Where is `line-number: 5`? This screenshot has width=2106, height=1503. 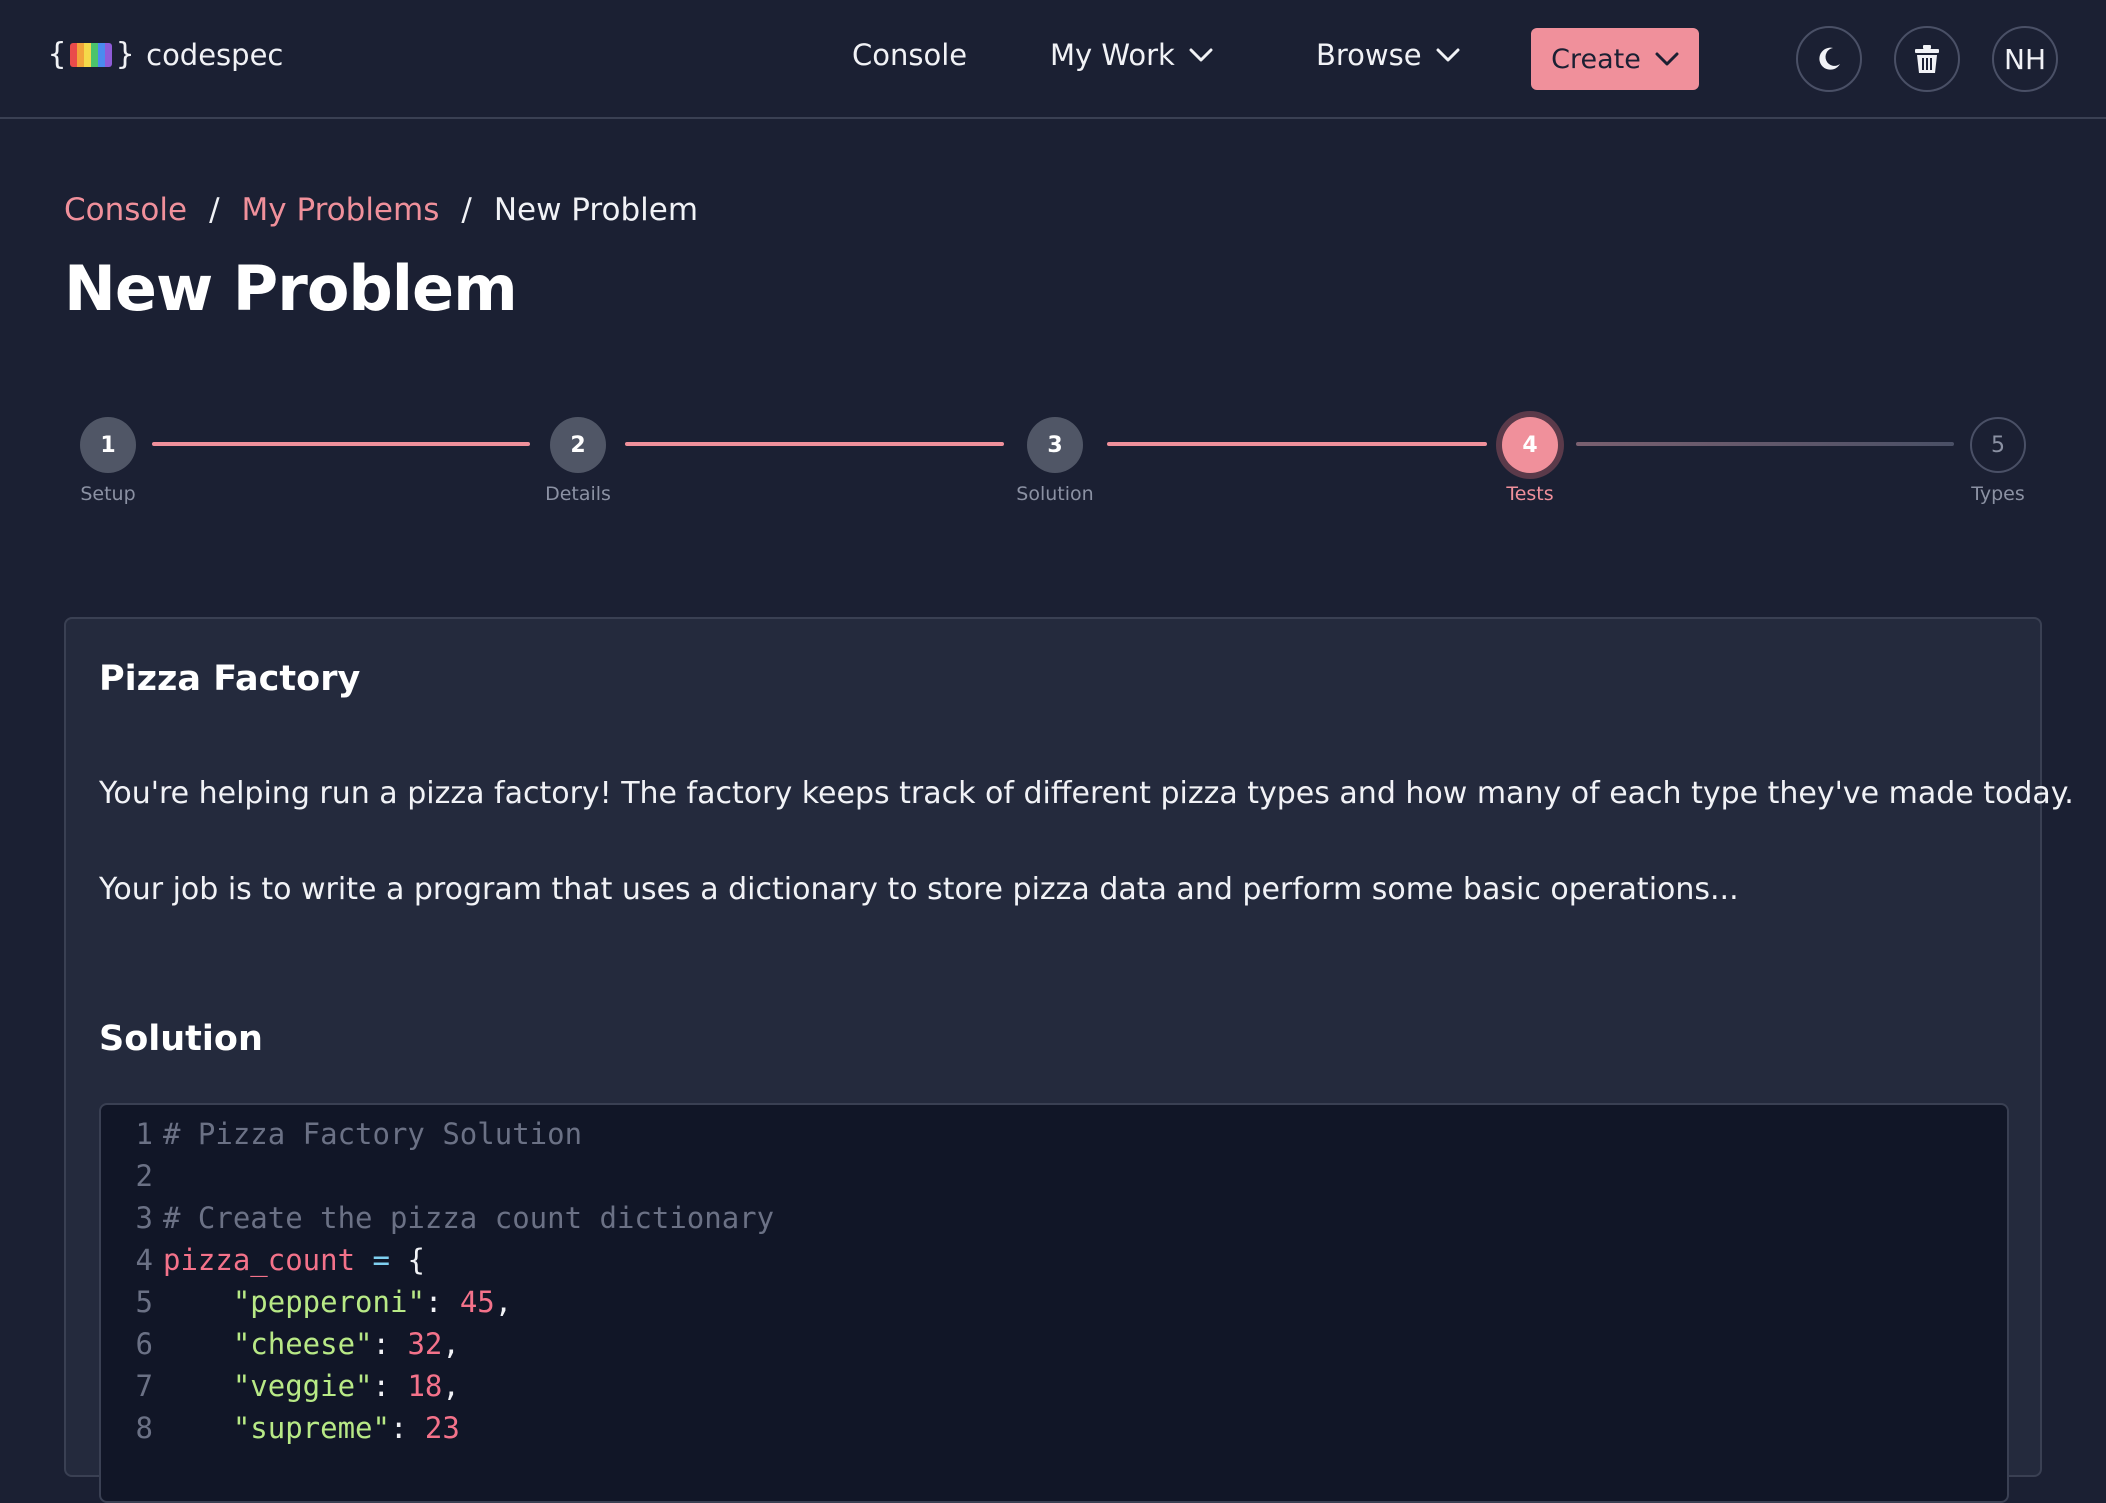
line-number: 5 is located at coordinates (144, 1302).